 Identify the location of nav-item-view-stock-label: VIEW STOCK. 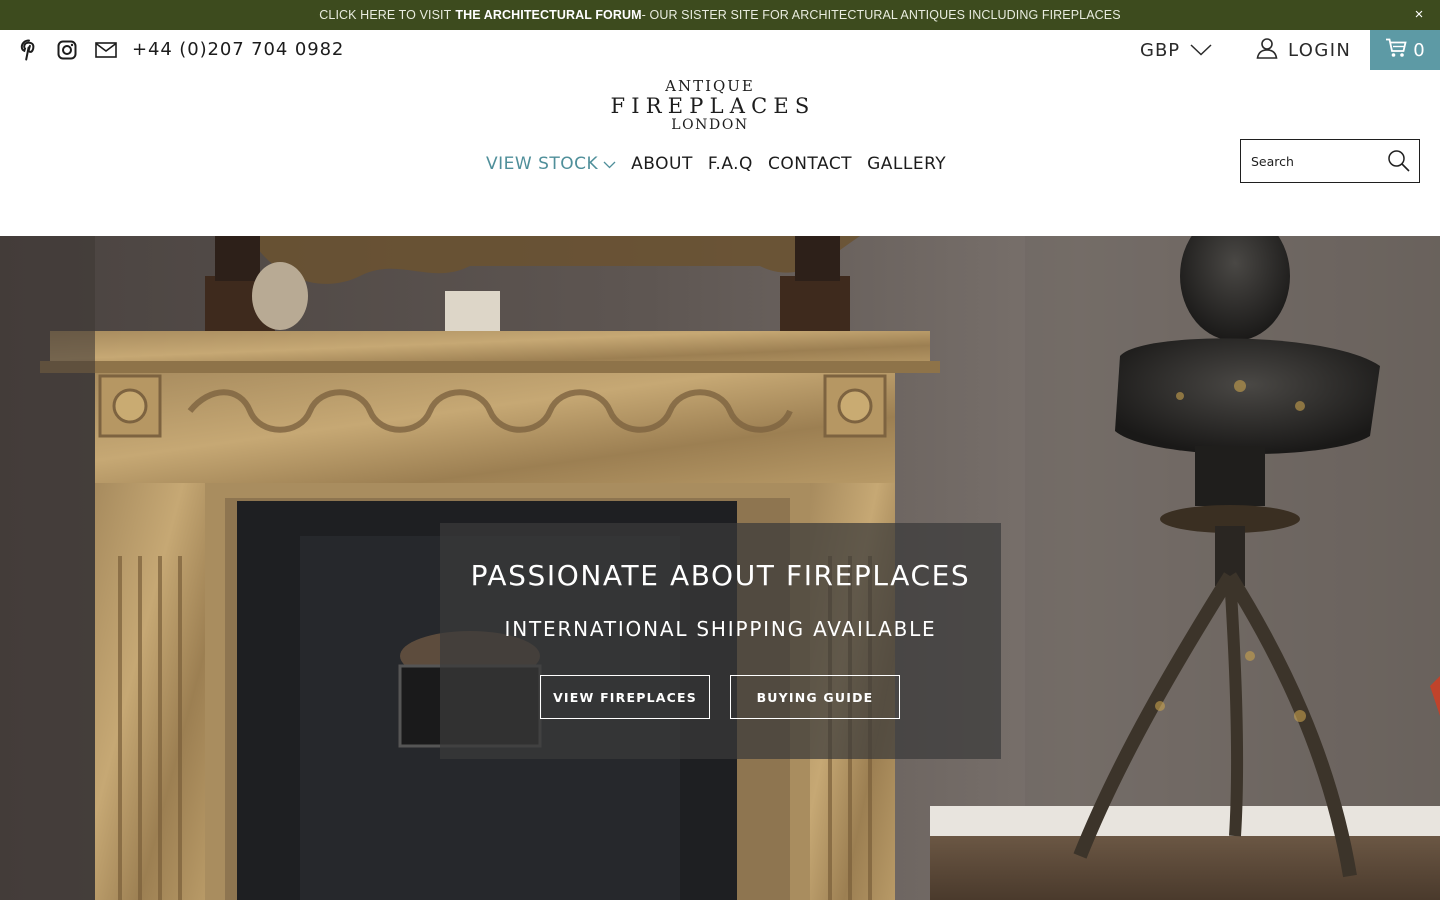
(542, 164).